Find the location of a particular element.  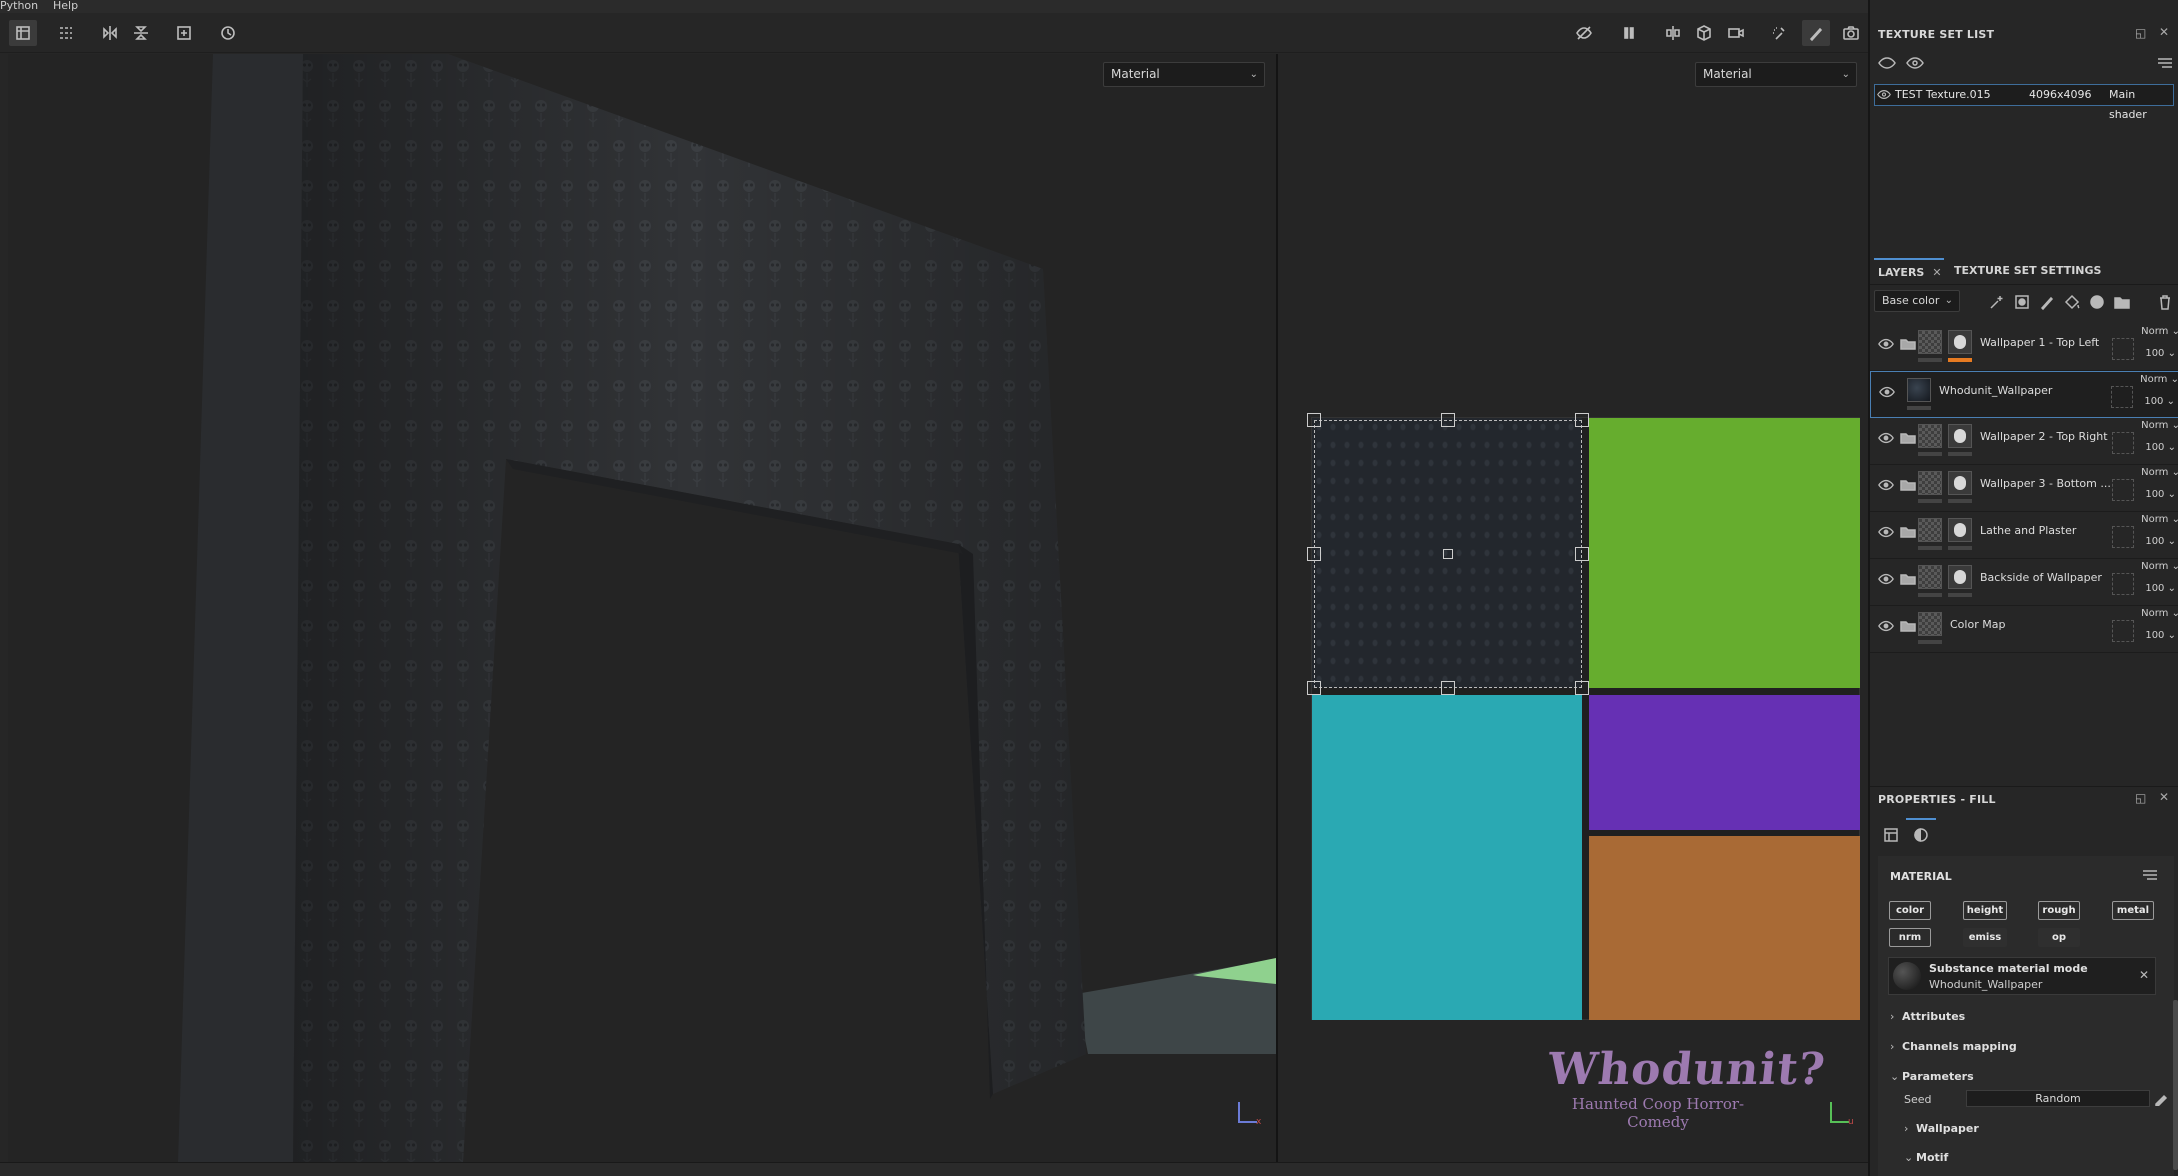

handle-bottom-left is located at coordinates (1314, 688).